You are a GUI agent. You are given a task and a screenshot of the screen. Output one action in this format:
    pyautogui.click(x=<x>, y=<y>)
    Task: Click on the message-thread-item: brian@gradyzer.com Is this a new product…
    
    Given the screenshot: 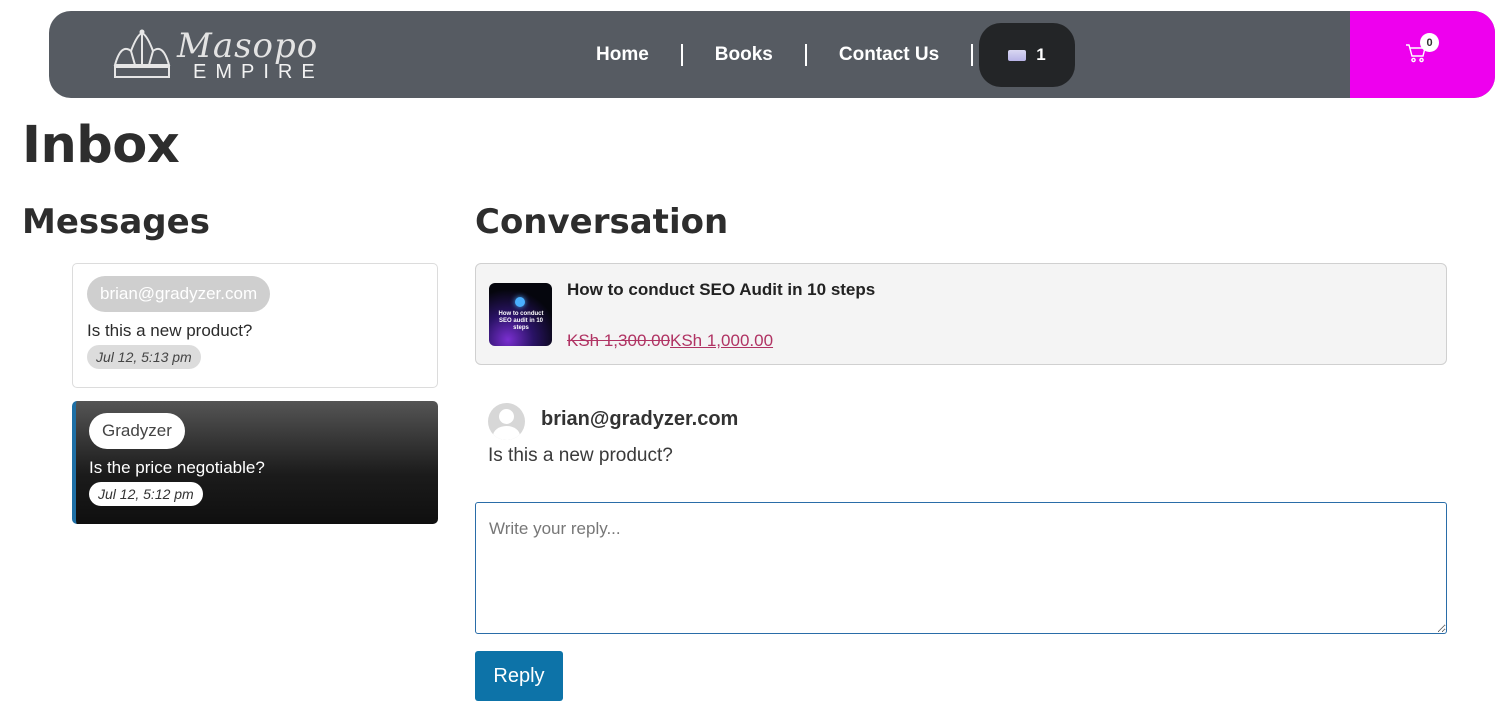 What is the action you would take?
    pyautogui.click(x=255, y=325)
    